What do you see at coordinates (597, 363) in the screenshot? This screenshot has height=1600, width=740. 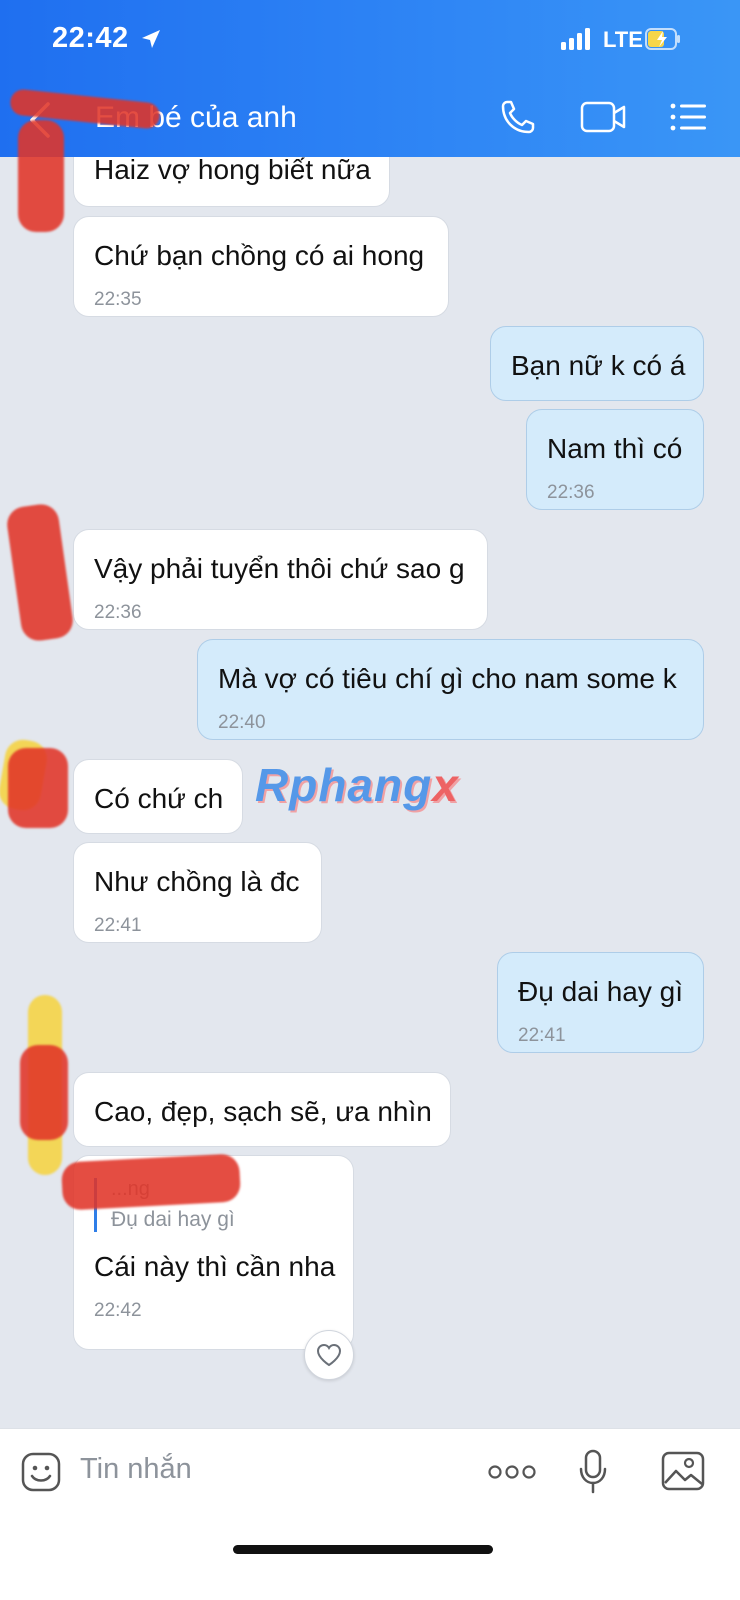 I see `message-bubble-outgoing: Bạn nữ k có á` at bounding box center [597, 363].